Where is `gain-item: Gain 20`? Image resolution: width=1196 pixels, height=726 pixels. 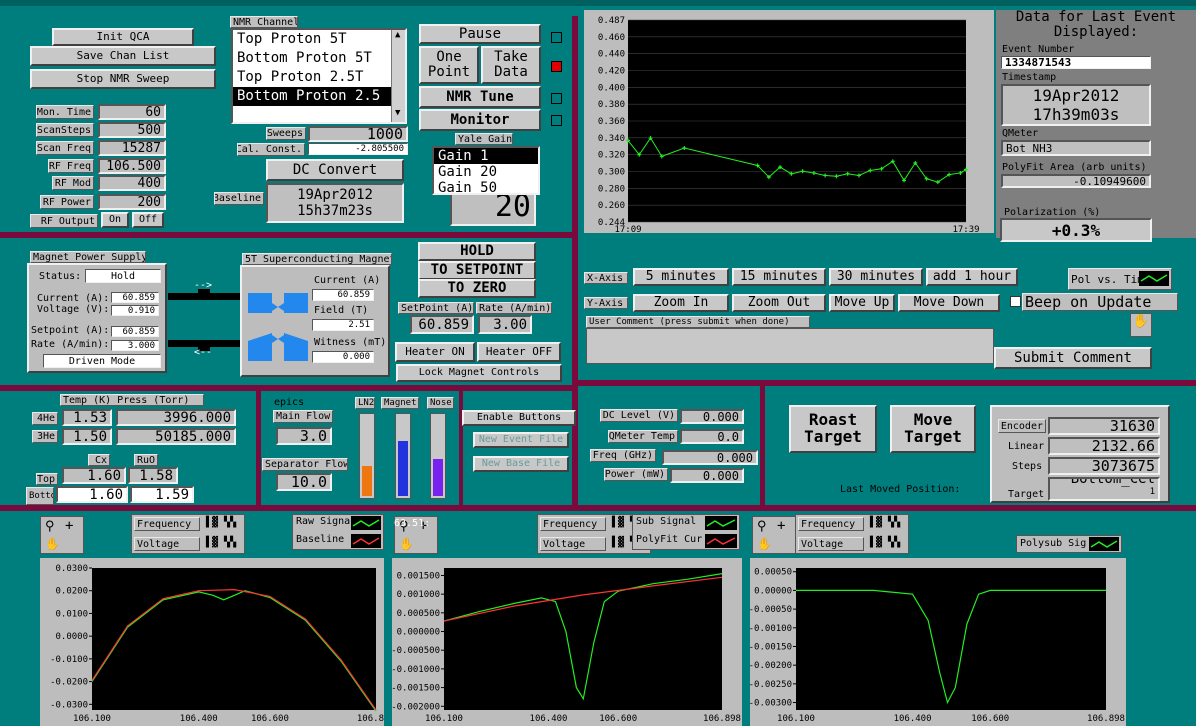
gain-item: Gain 20 is located at coordinates (486, 172).